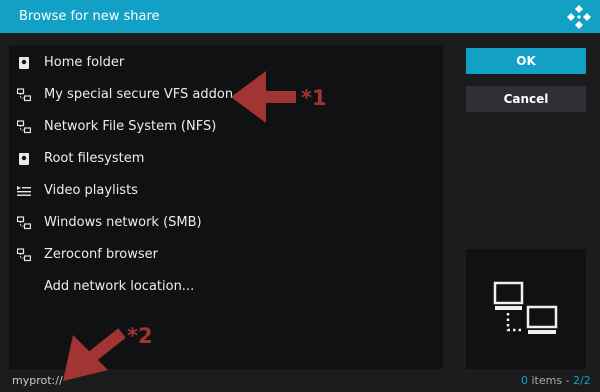  I want to click on list-item-vfs-addon: My special secure VFS addon, so click(226, 95).